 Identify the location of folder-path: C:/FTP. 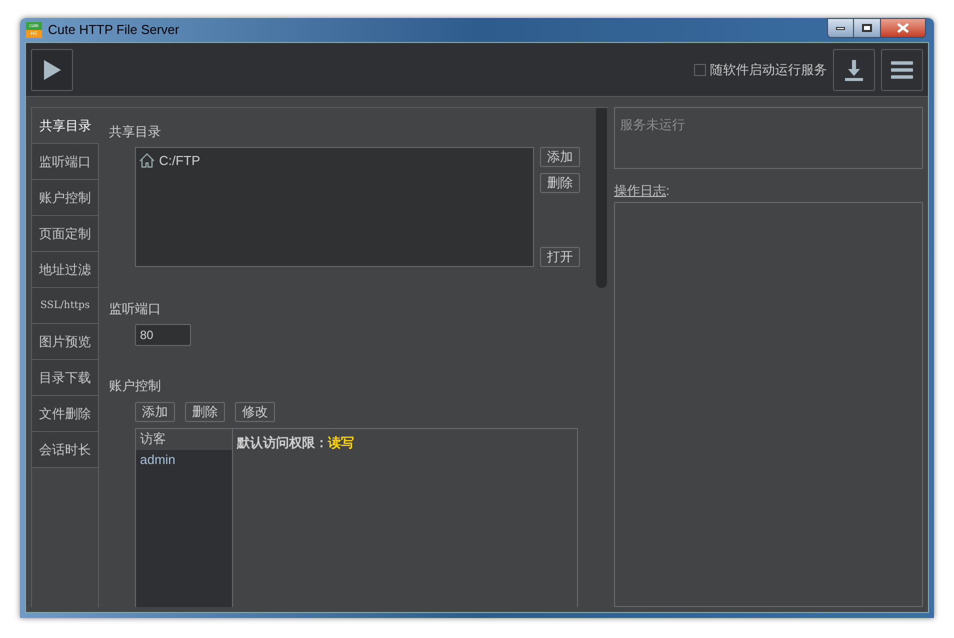
(179, 161).